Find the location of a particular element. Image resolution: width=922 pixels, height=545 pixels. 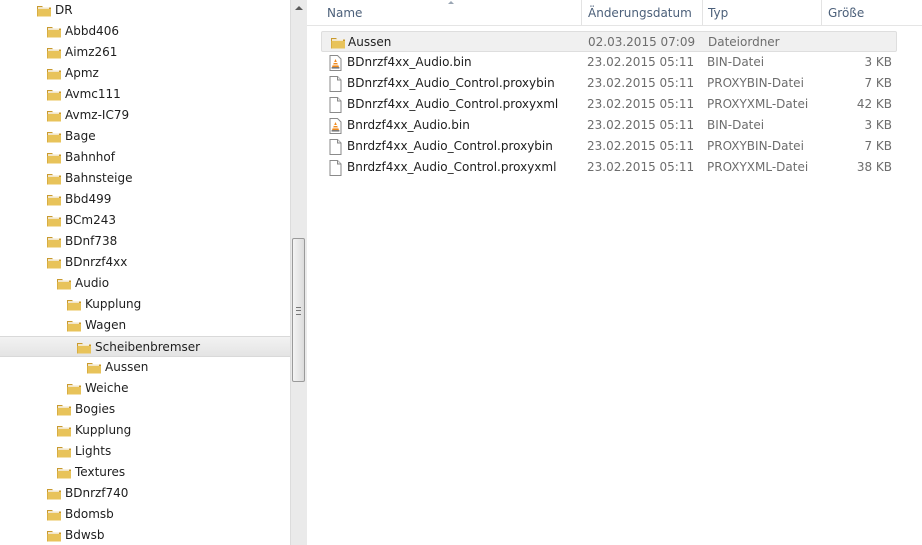

tree-item: BCm243 is located at coordinates (145, 220).